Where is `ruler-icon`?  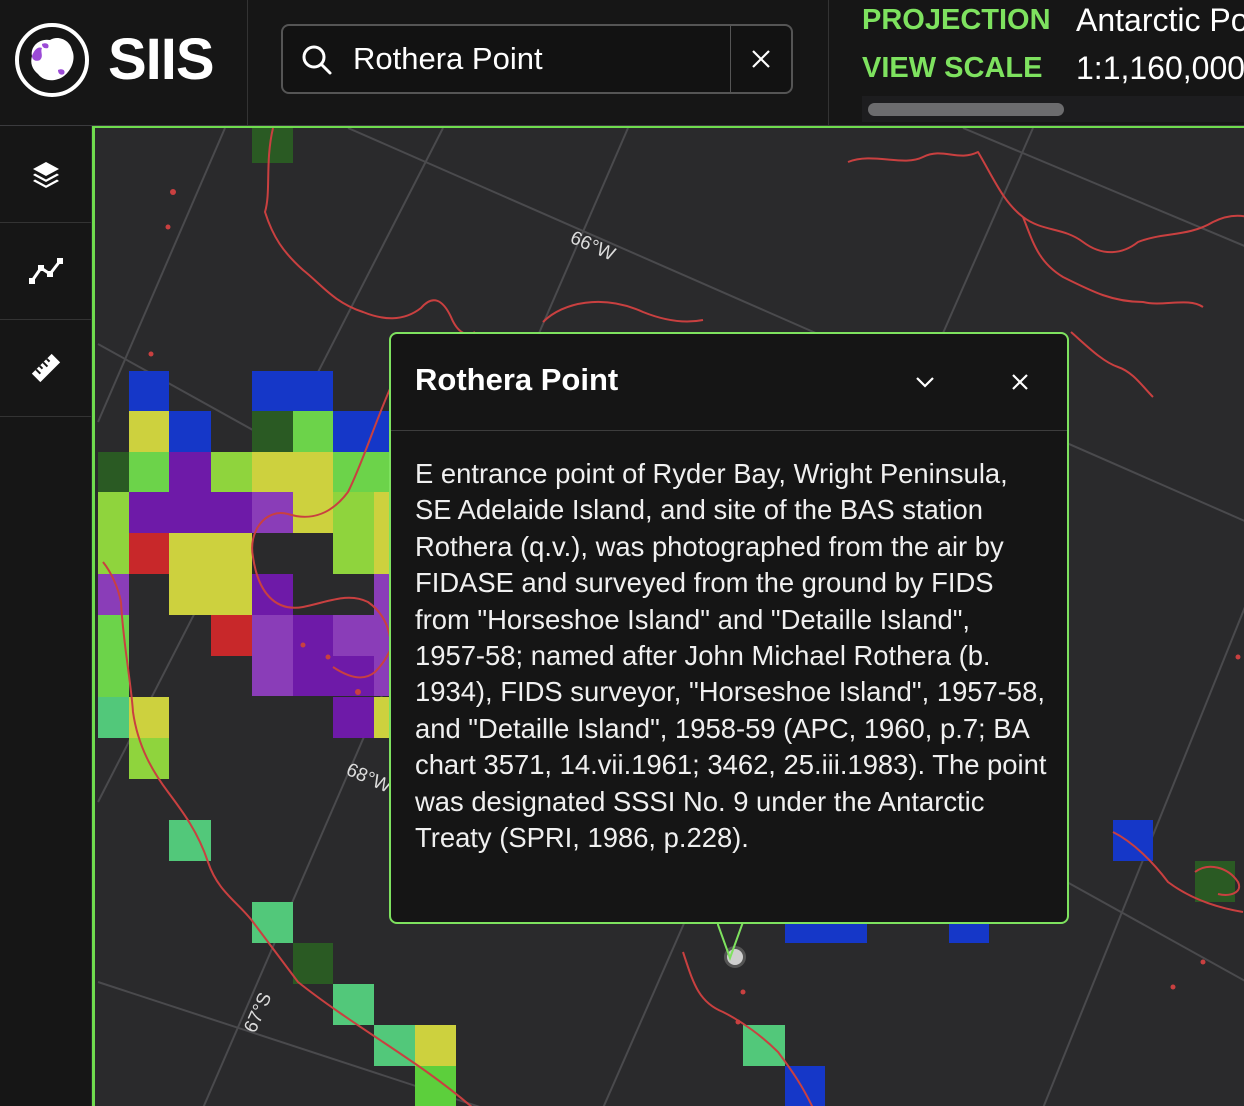 ruler-icon is located at coordinates (45, 368).